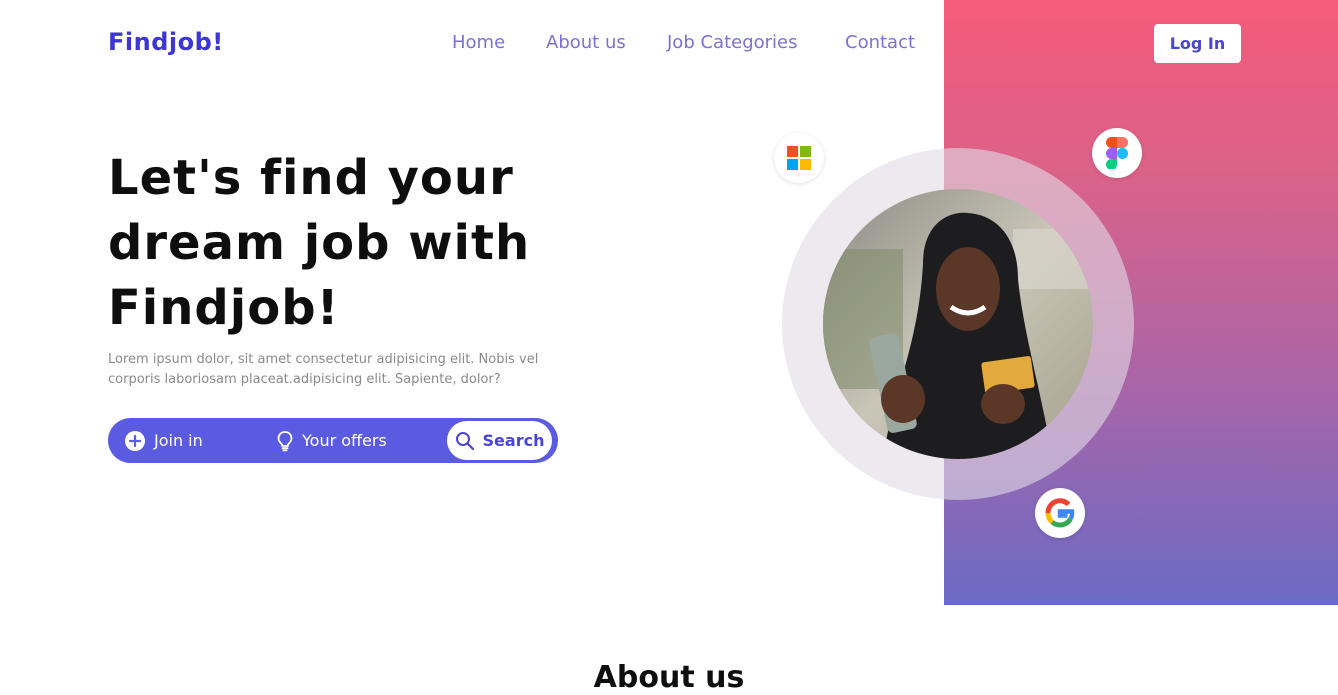  What do you see at coordinates (958, 324) in the screenshot?
I see `hero-photo` at bounding box center [958, 324].